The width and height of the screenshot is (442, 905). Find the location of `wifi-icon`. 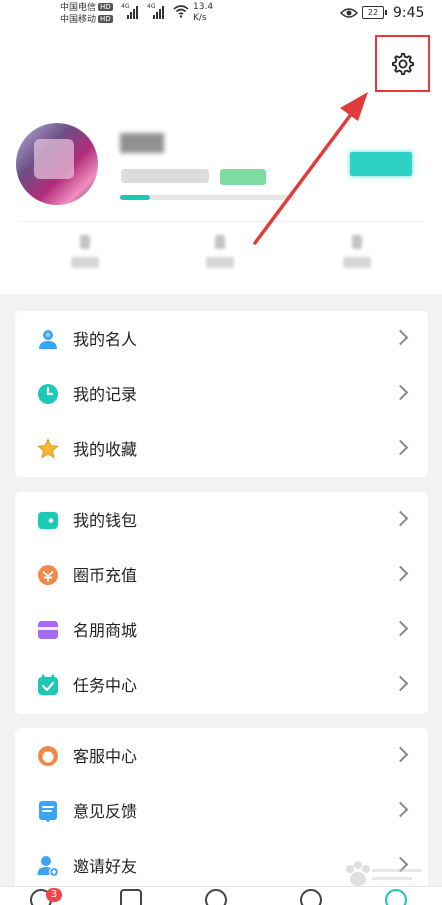

wifi-icon is located at coordinates (181, 11).